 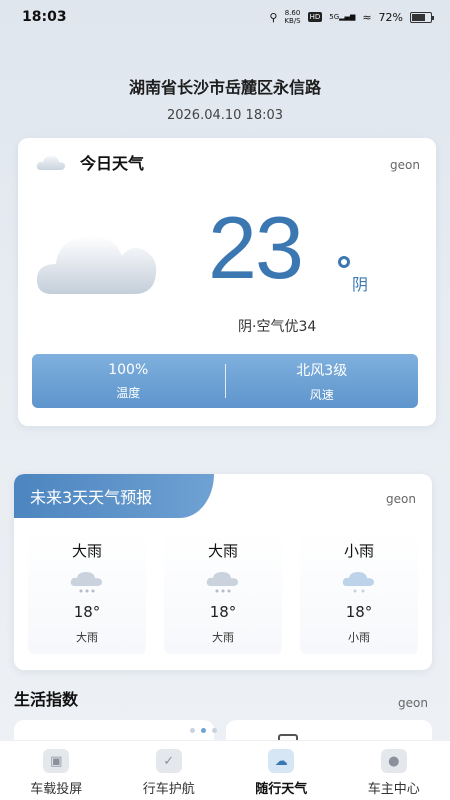 What do you see at coordinates (44, 17) in the screenshot?
I see `status-time: 18:03` at bounding box center [44, 17].